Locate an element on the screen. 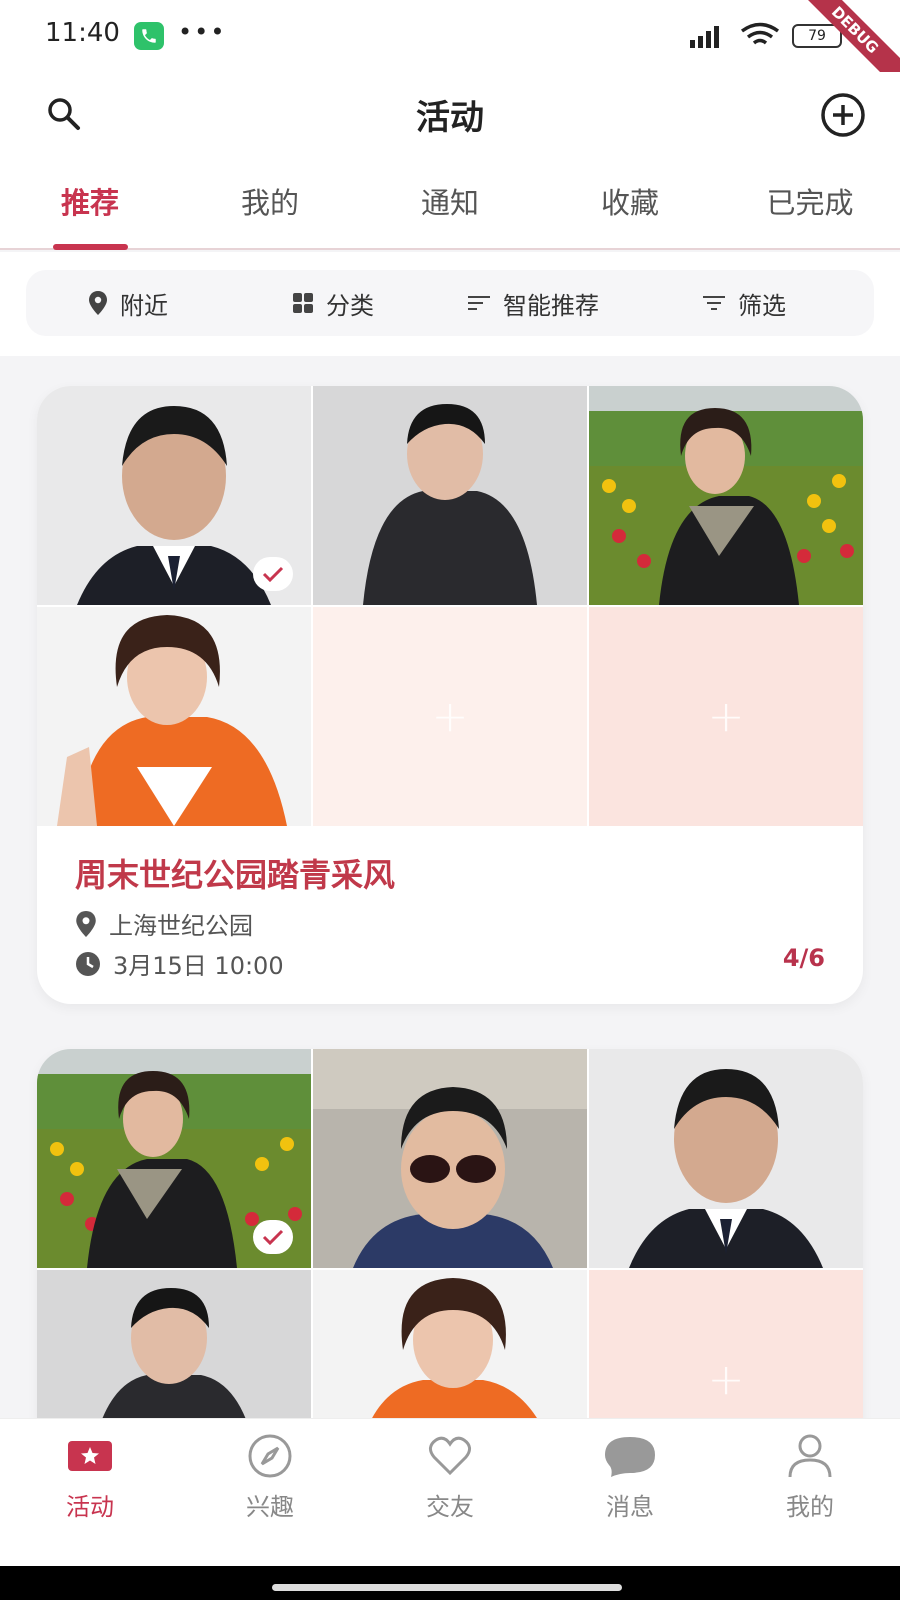  chat-bubble-icon is located at coordinates (630, 1457).